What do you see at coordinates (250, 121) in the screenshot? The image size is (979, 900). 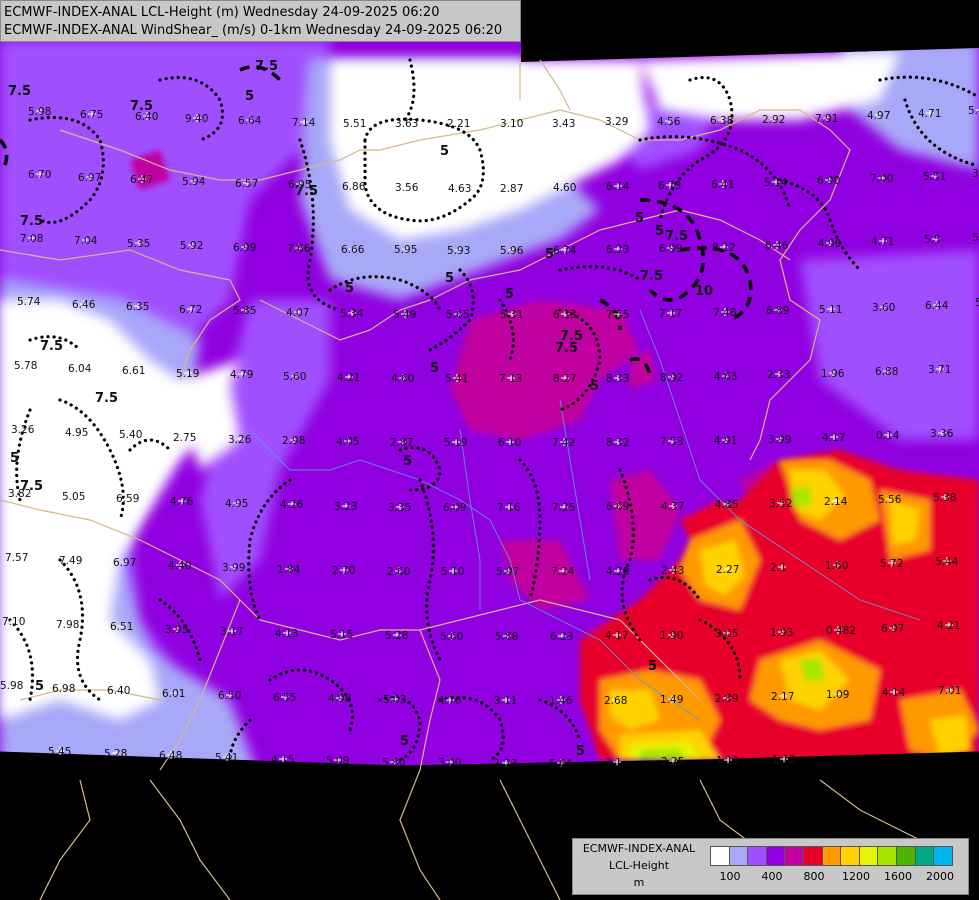 I see `grid-point-value: 6.64` at bounding box center [250, 121].